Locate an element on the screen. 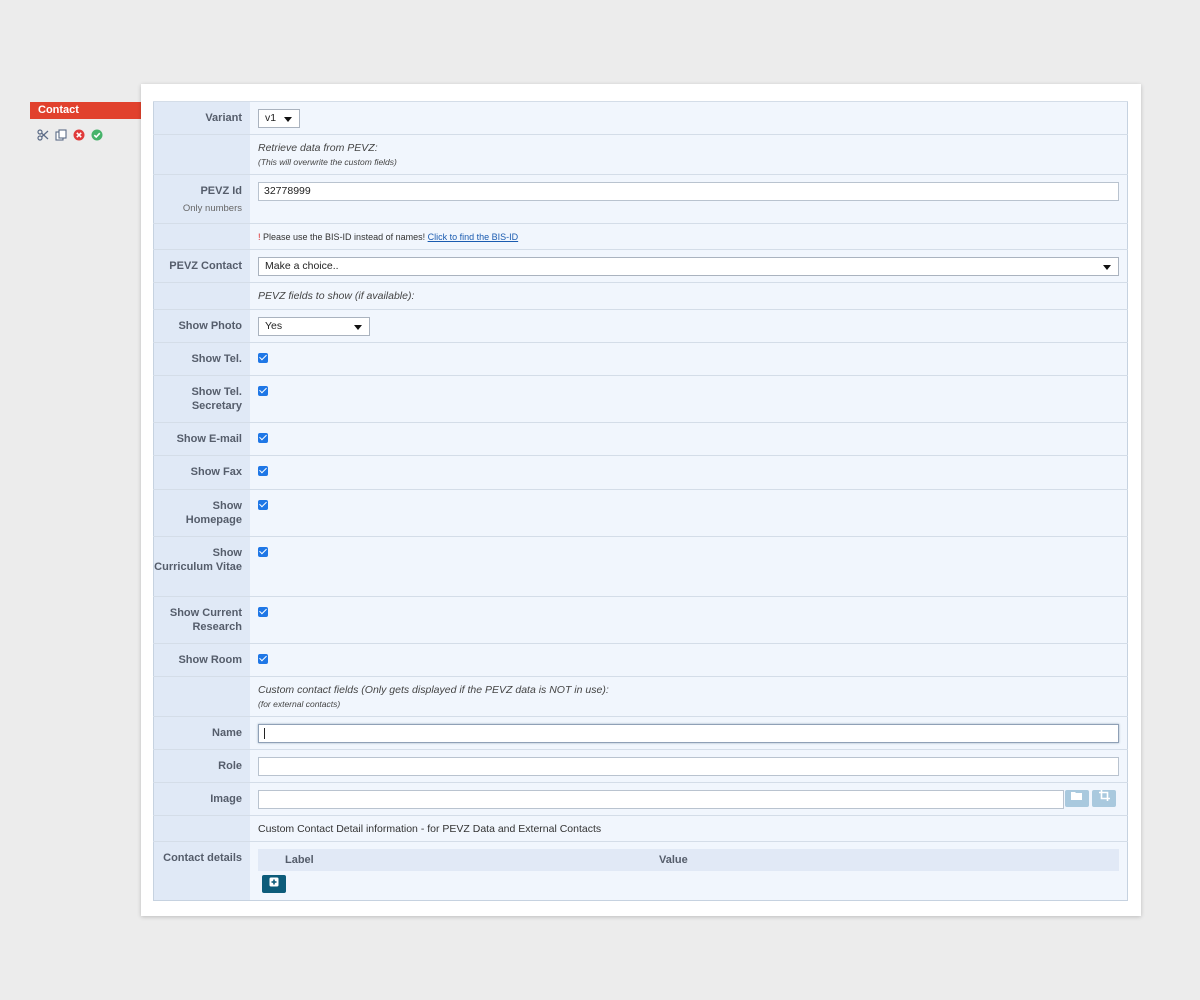 This screenshot has width=1200, height=1000. show-research-checkbox is located at coordinates (263, 612).